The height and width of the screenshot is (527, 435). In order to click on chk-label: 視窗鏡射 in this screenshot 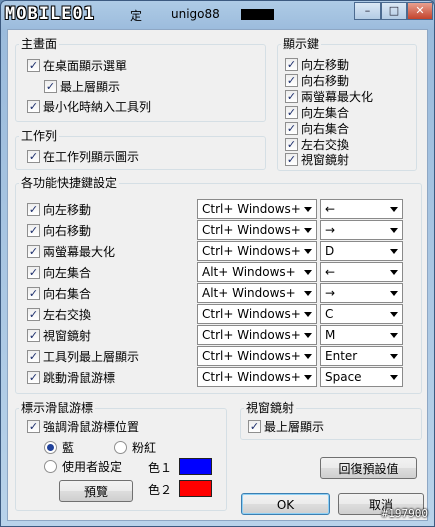, I will do `click(325, 159)`.